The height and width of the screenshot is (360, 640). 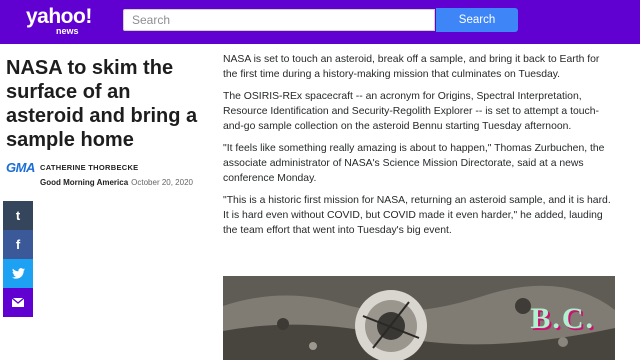 I want to click on search-button: Search, so click(x=477, y=20).